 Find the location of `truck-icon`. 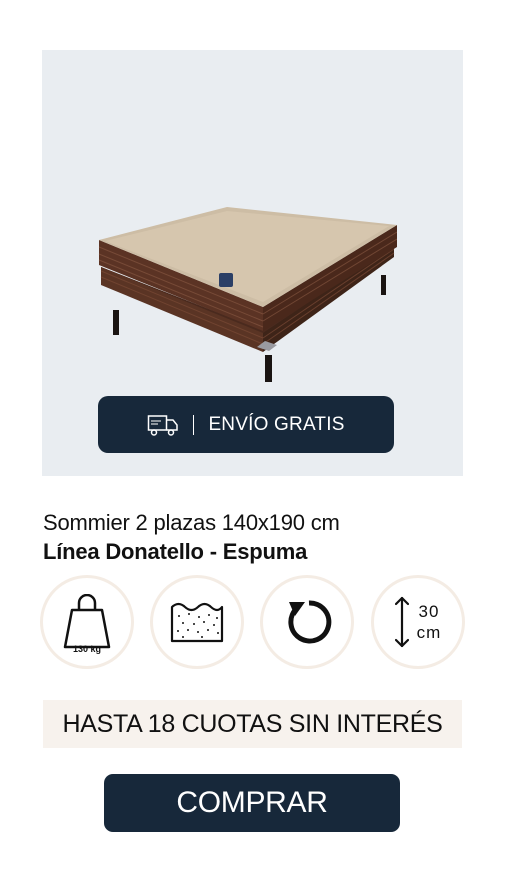

truck-icon is located at coordinates (163, 425).